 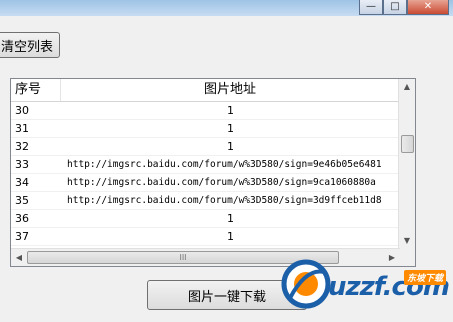 I want to click on clear-list-button: 清空列表, so click(x=30, y=45).